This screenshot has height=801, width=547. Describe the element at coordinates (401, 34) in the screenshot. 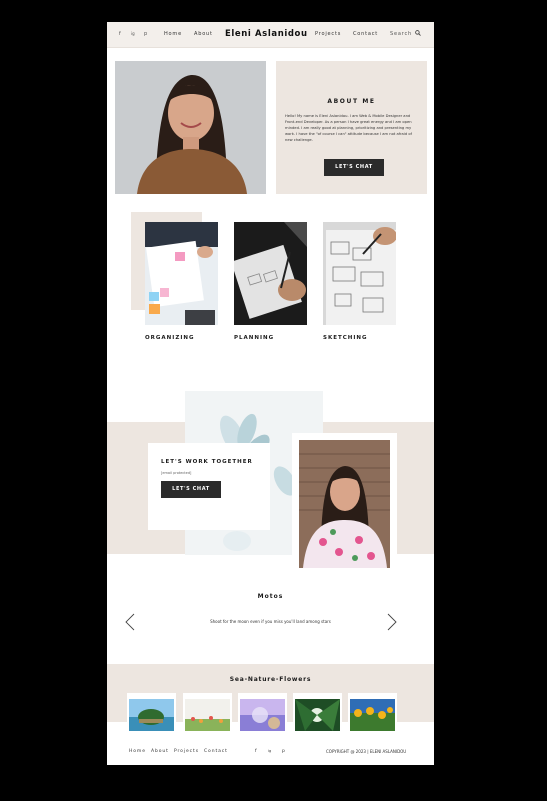

I see `search-label: Search` at that location.